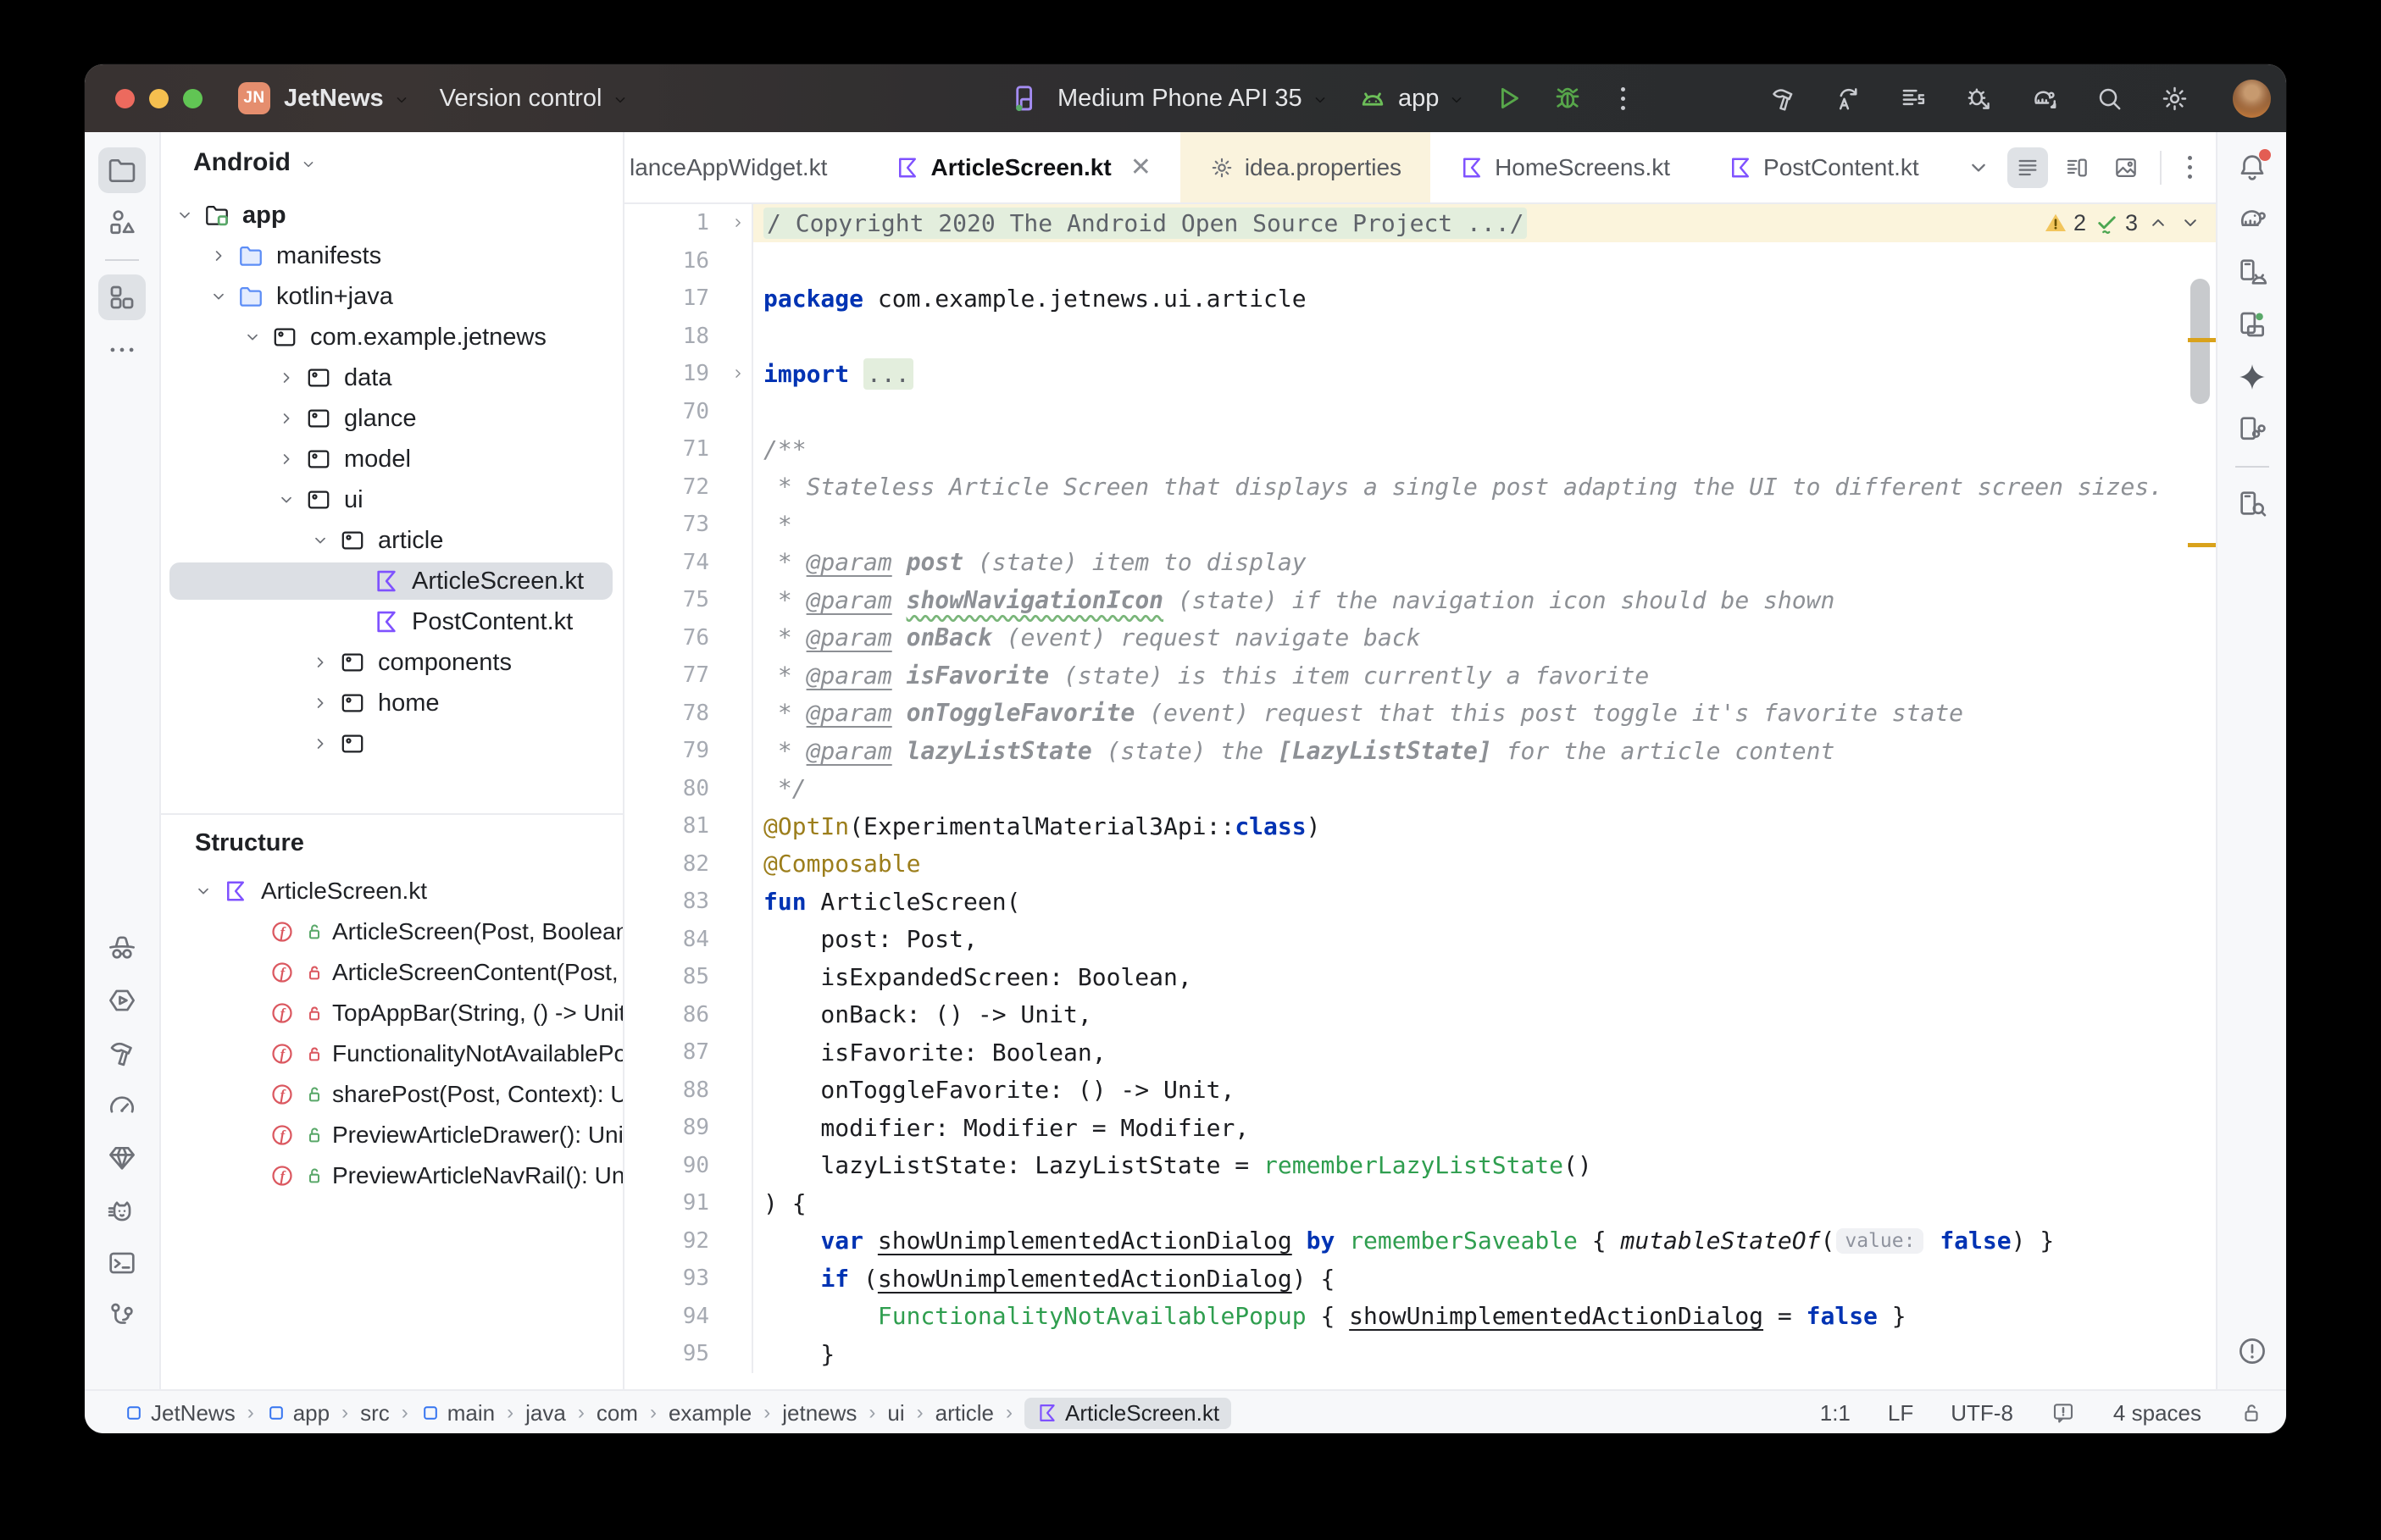 The image size is (2381, 1540). I want to click on device-mirroring-button, so click(2252, 429).